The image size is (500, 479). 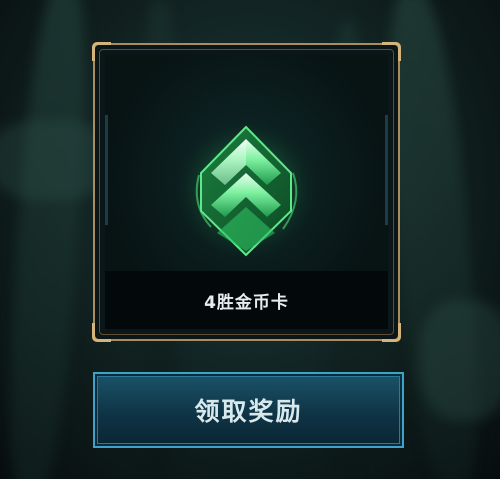 I want to click on claim-reward-label: 领取奖励, so click(x=248, y=411).